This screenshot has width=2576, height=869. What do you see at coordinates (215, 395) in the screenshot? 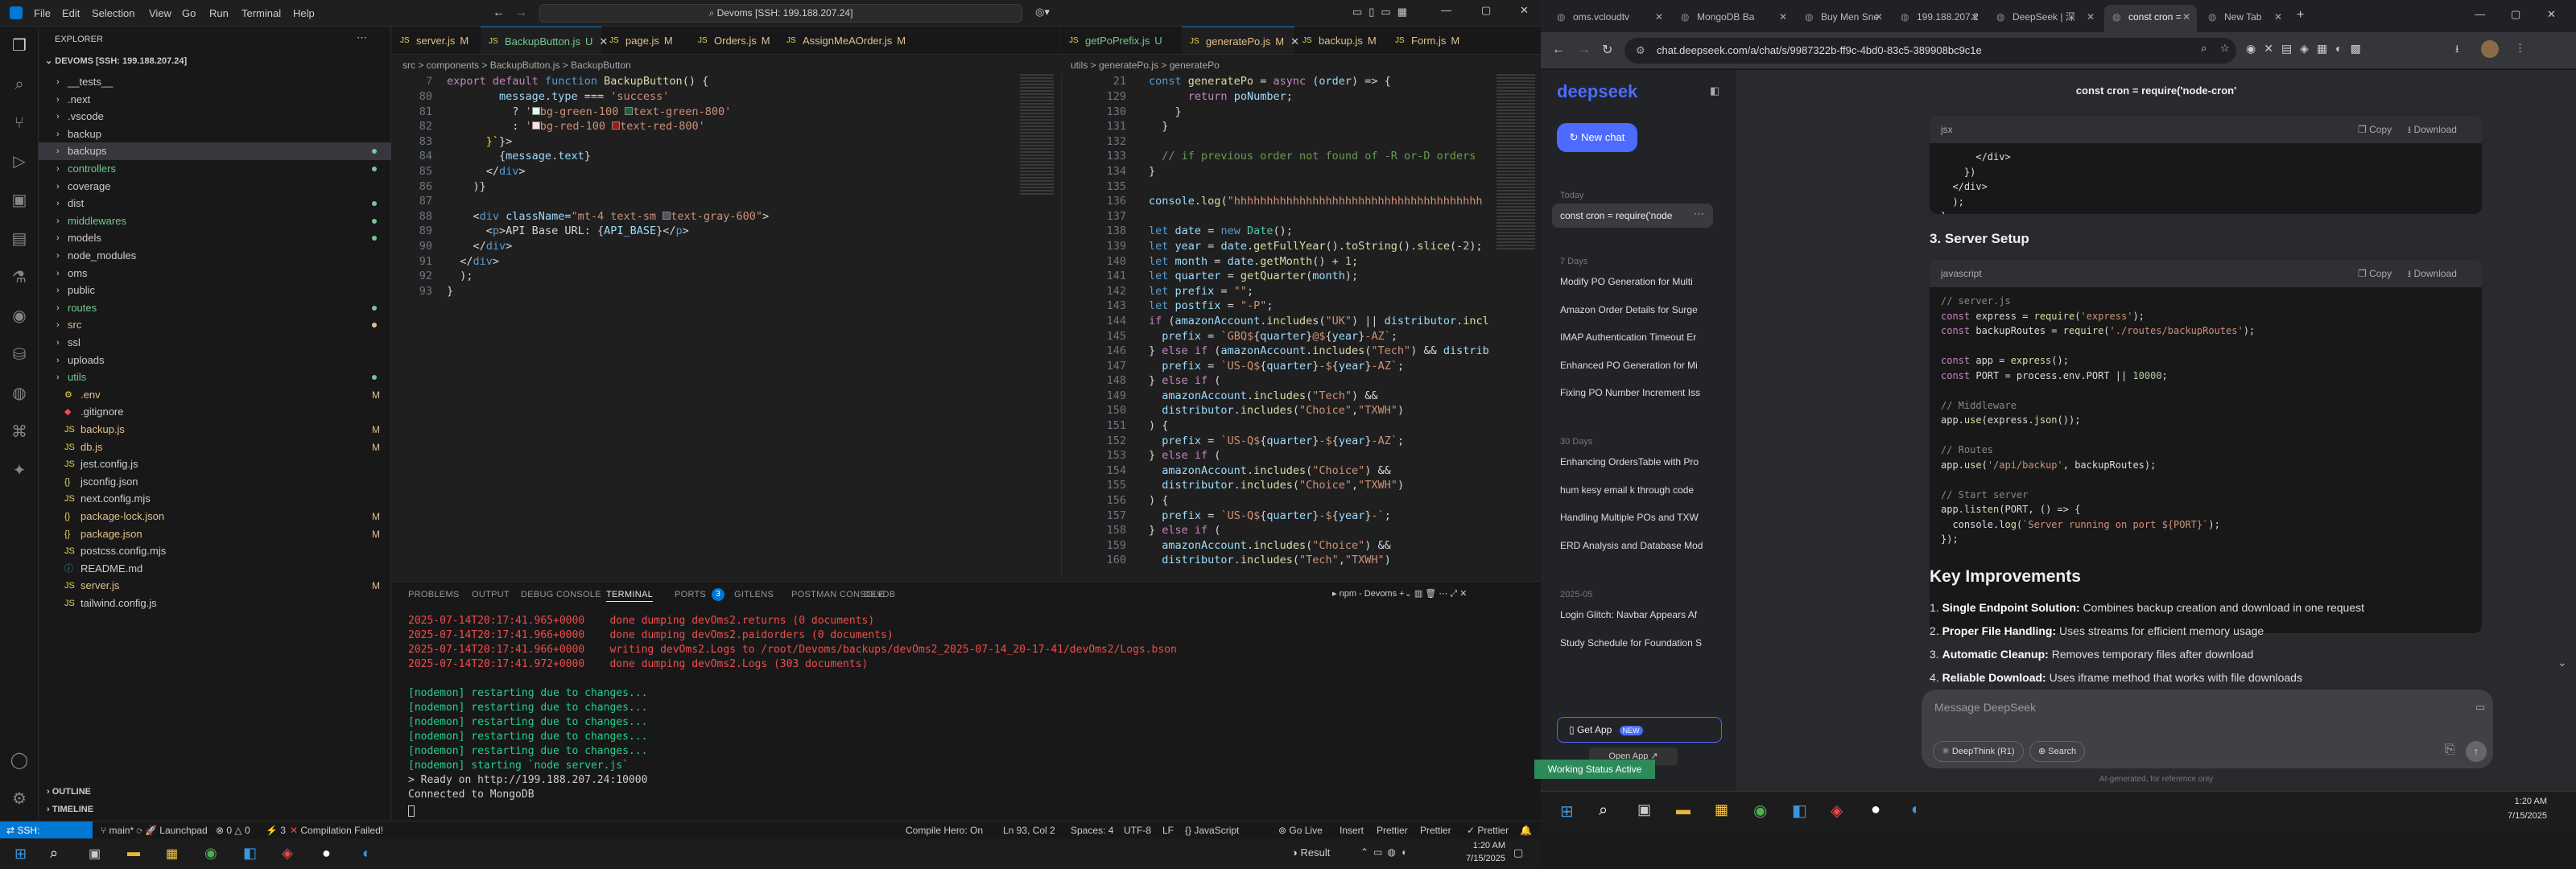
I see `file-tree-item: ⚙ .env M` at bounding box center [215, 395].